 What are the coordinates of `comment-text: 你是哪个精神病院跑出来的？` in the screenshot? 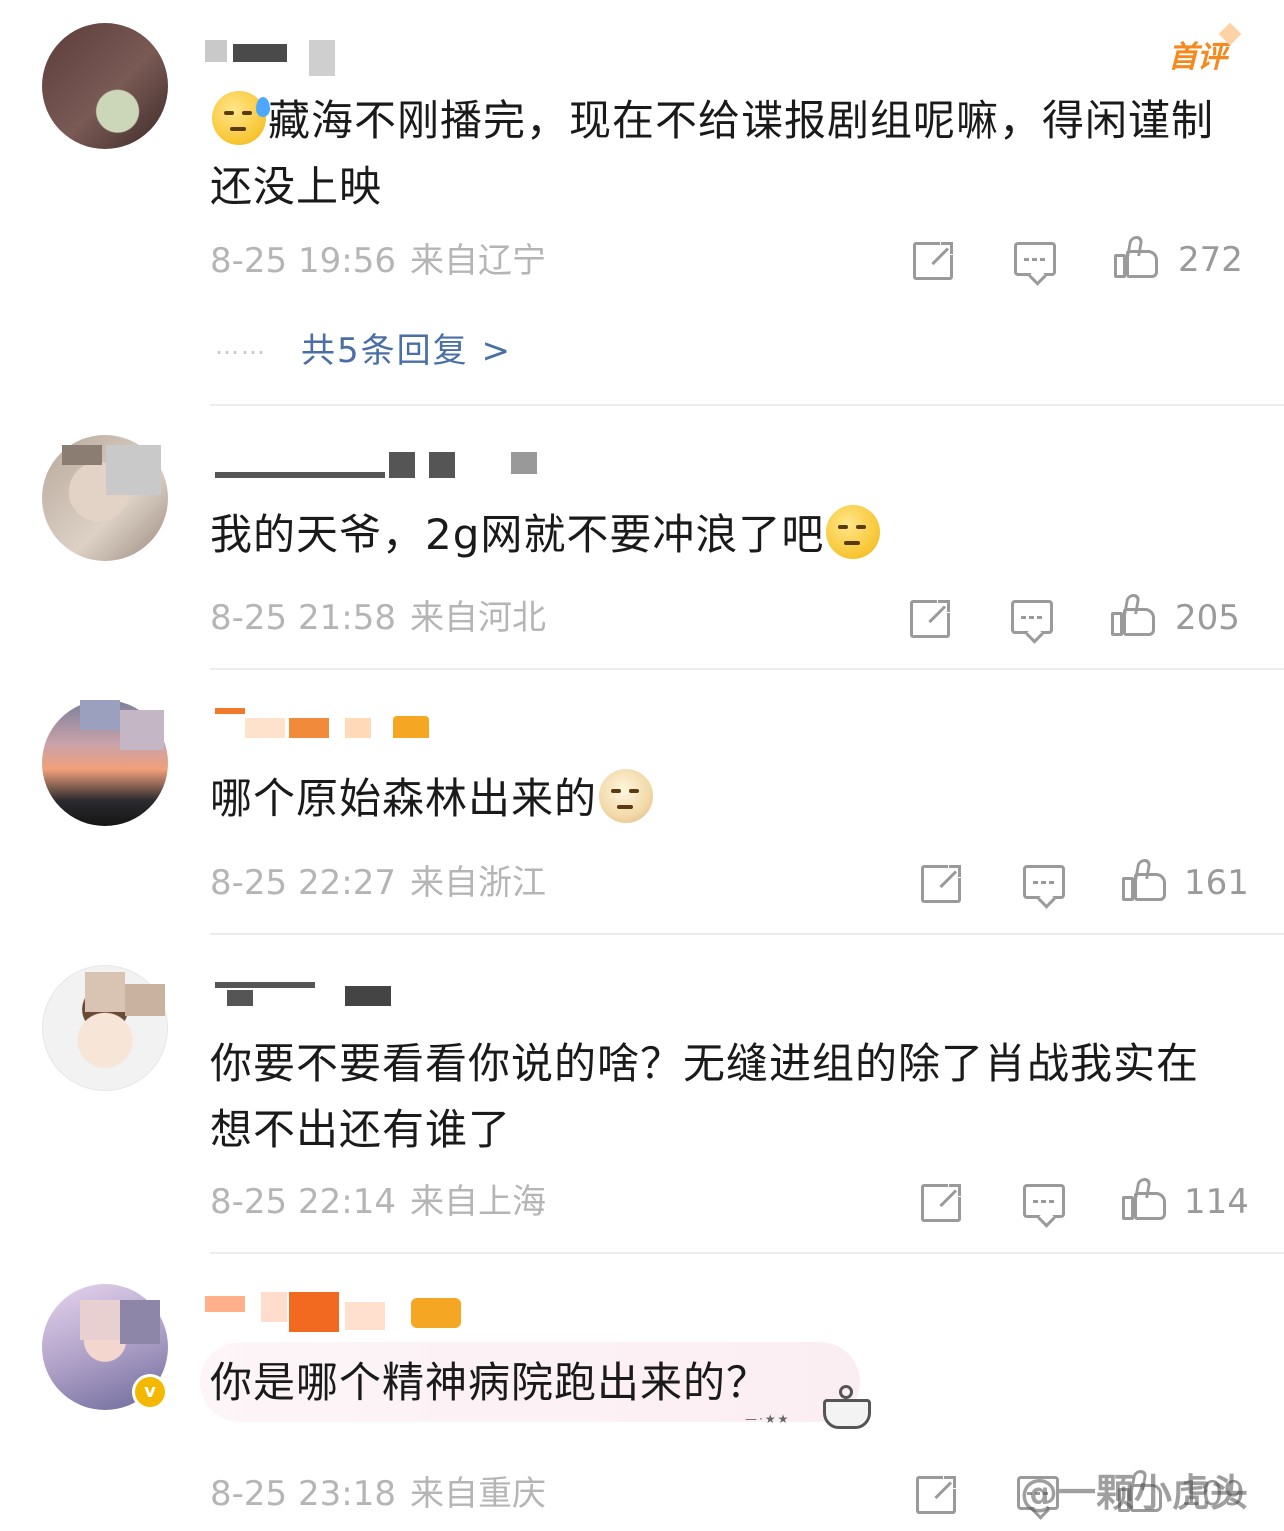 It's located at (490, 1382).